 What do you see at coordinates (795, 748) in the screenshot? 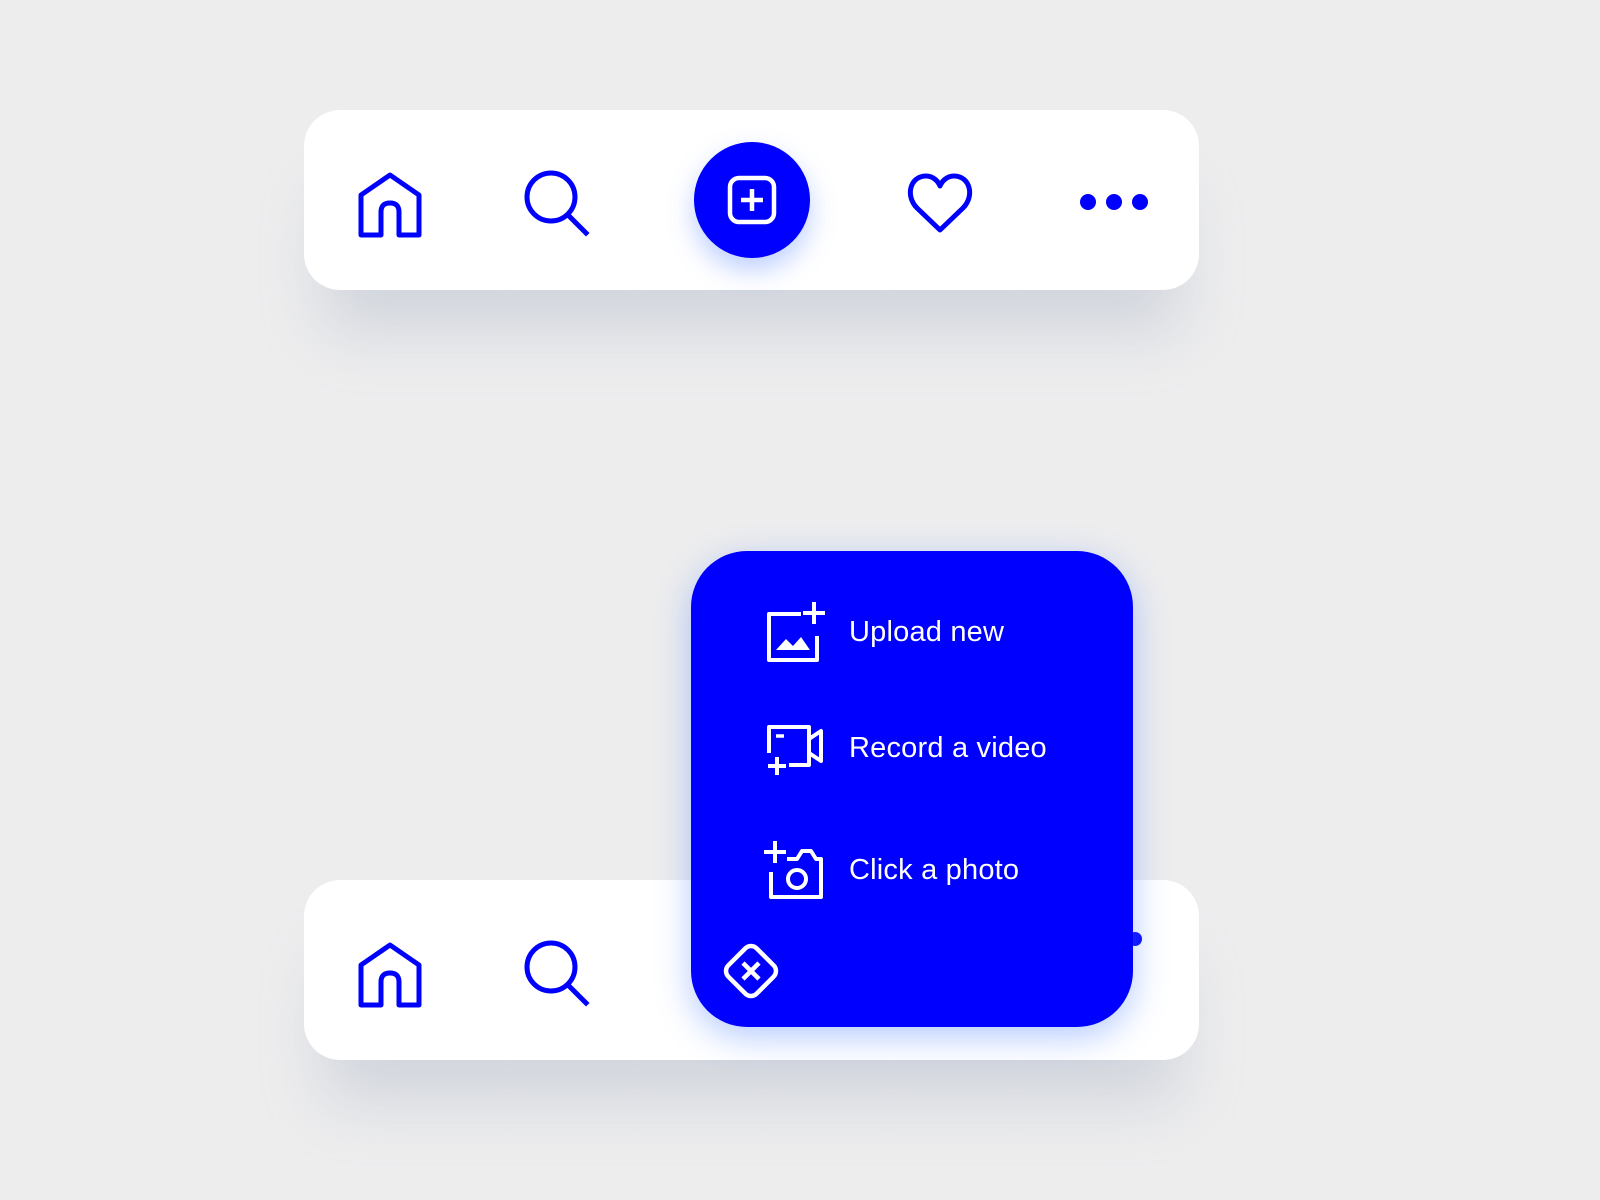
I see `video-plus-icon` at bounding box center [795, 748].